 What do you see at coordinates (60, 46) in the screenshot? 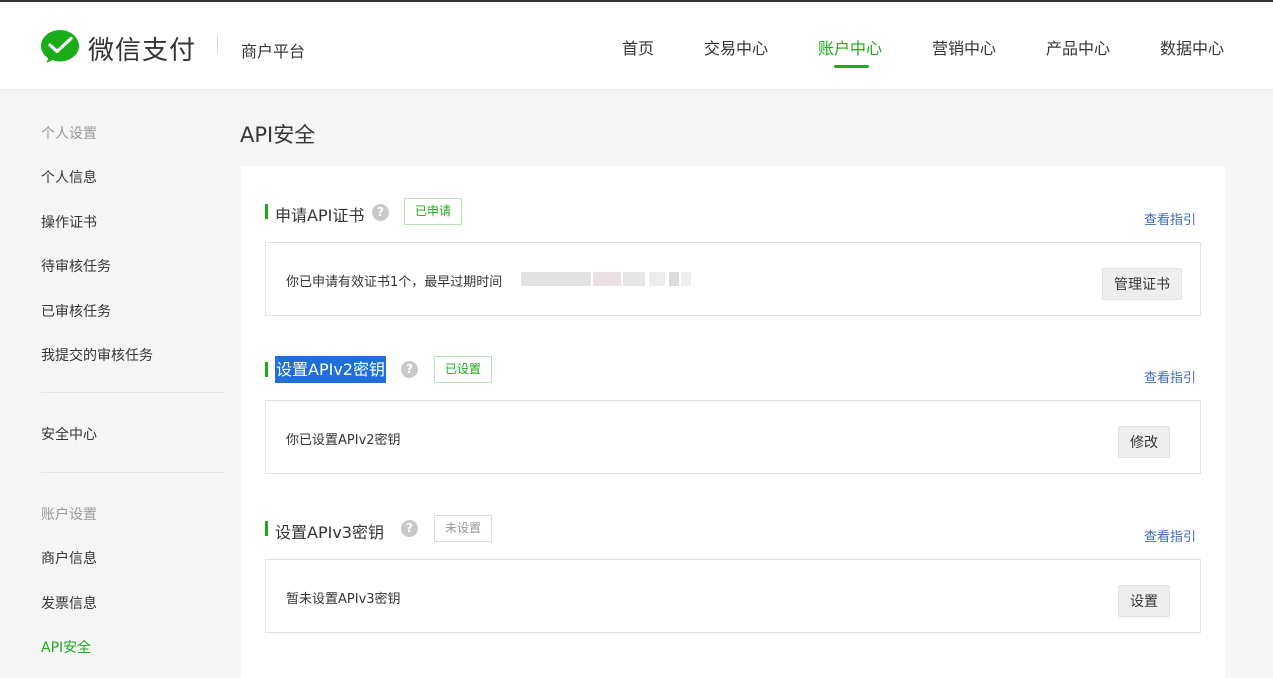
I see `wechat-pay-logo-icon` at bounding box center [60, 46].